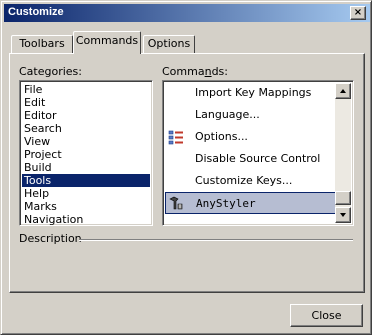  What do you see at coordinates (50, 238) in the screenshot?
I see `description-label: Description` at bounding box center [50, 238].